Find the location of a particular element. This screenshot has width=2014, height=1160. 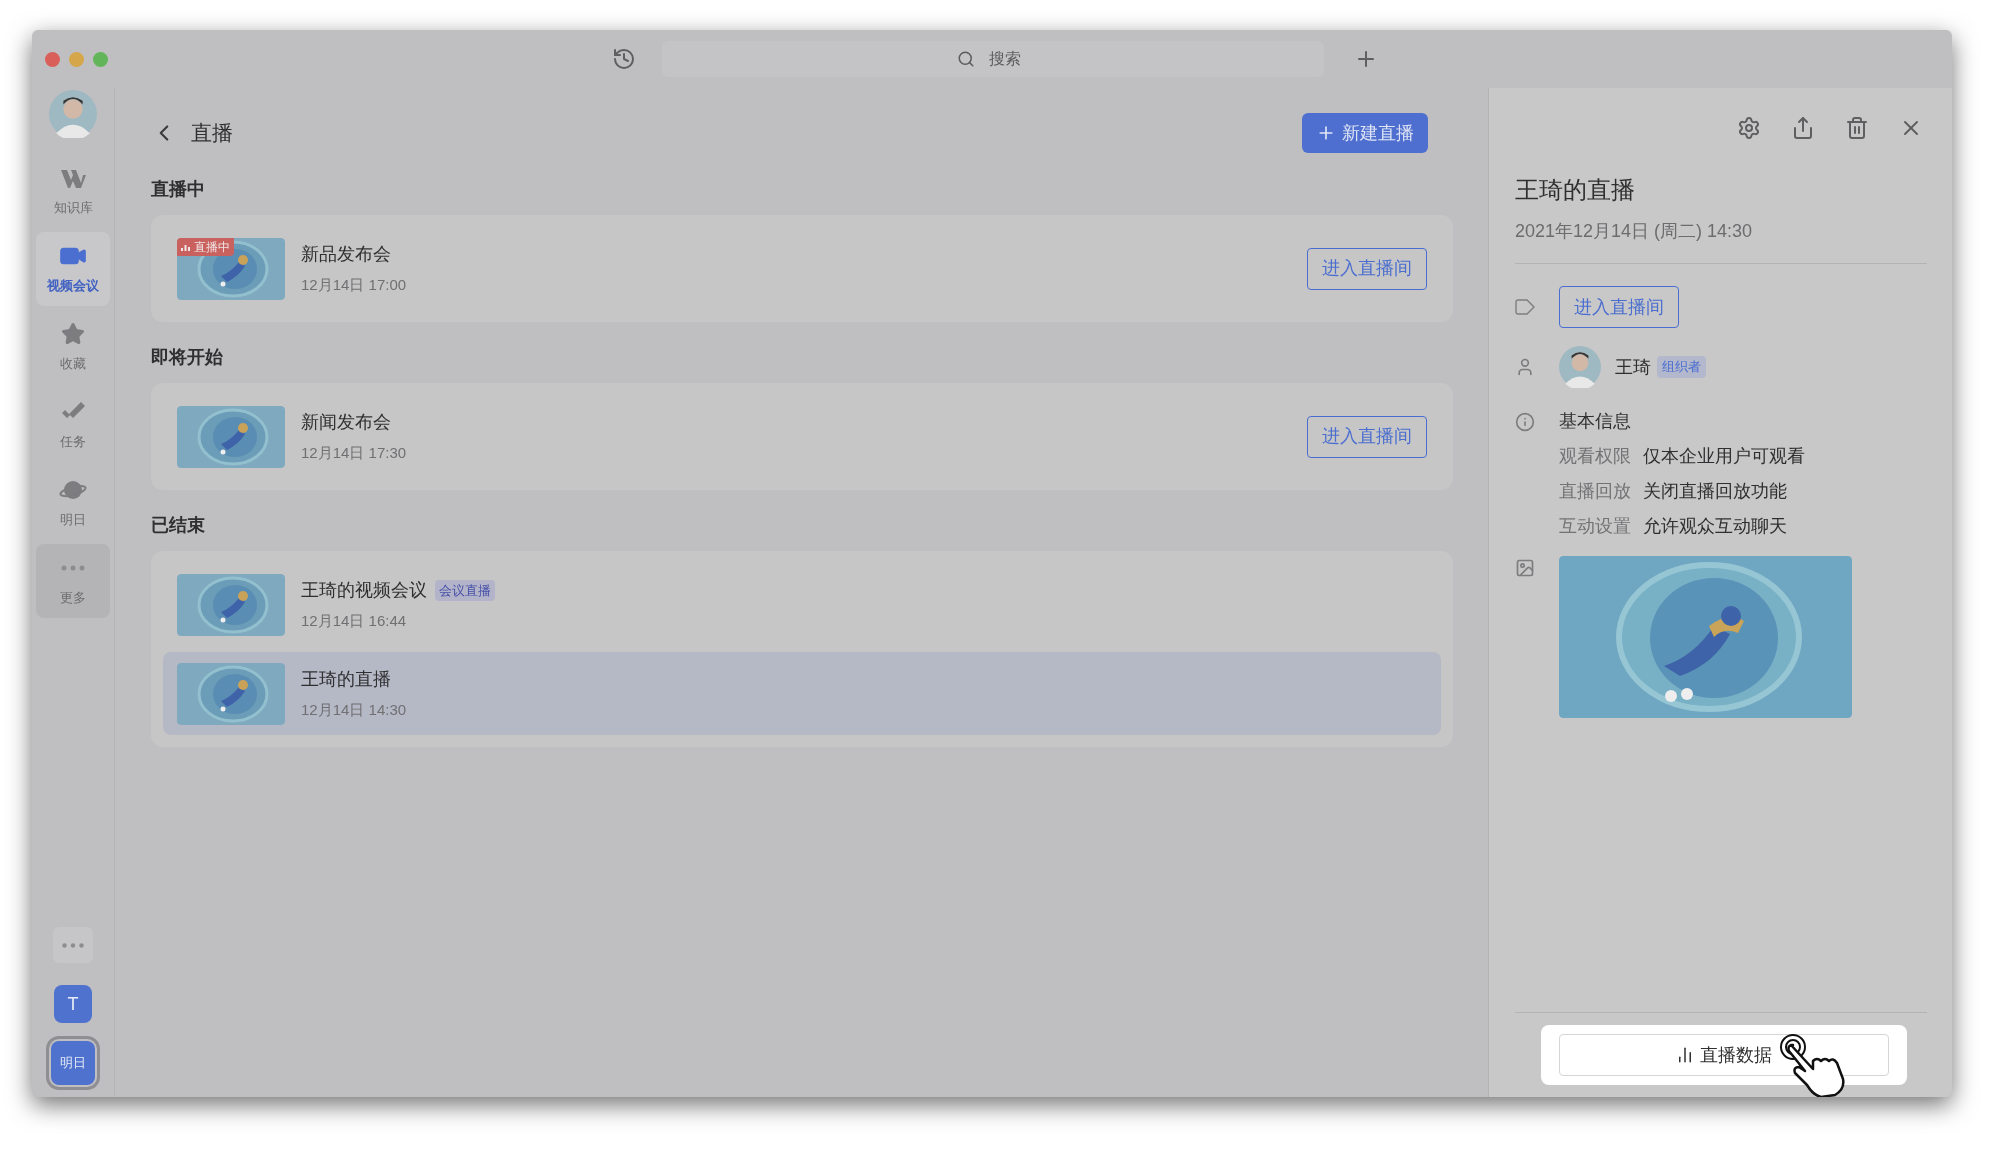

event-time: 12月14日 17:30 is located at coordinates (354, 452).